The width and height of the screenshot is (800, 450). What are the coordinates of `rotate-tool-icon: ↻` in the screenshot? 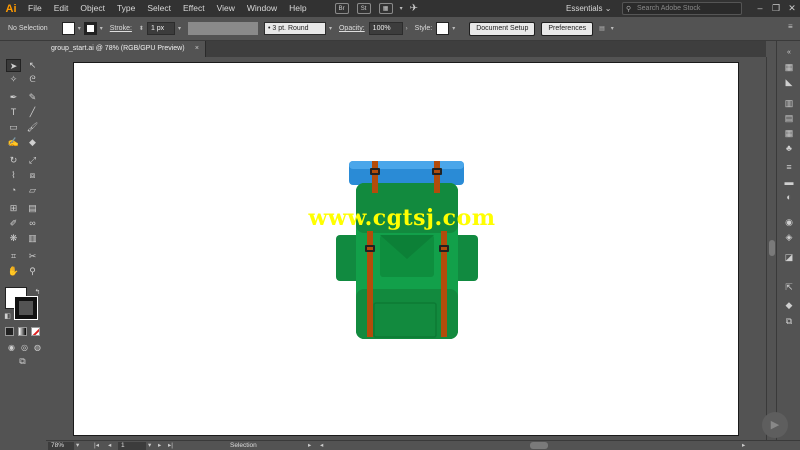 It's located at (13, 160).